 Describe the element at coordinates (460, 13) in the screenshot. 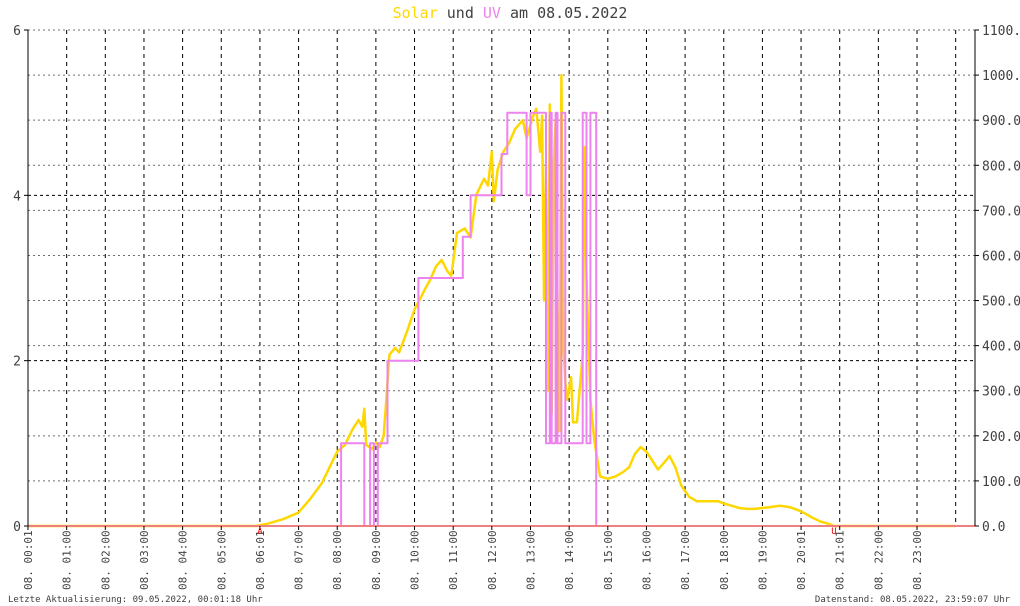

I see `title-part: und` at that location.